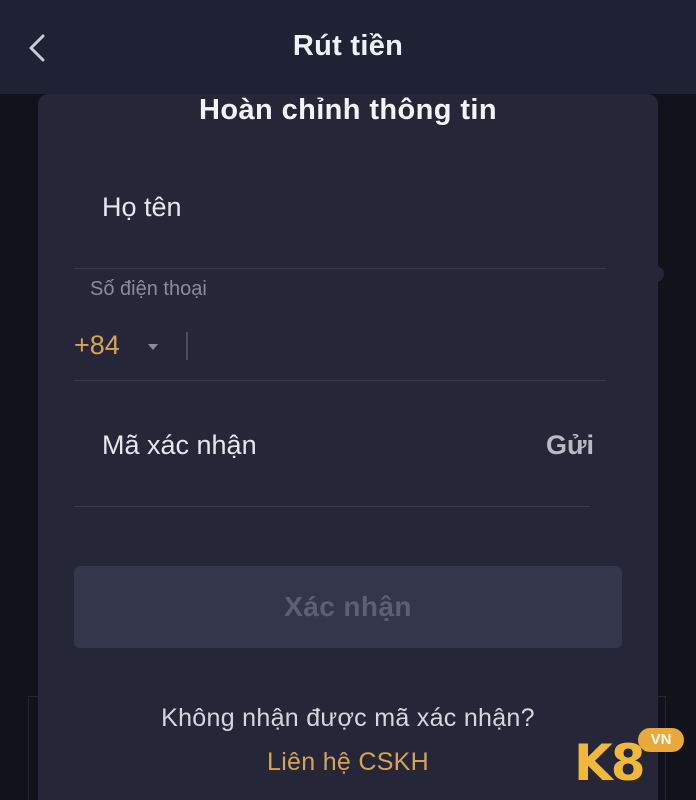  What do you see at coordinates (348, 718) in the screenshot?
I see `help-text: Không nhận được mã xác nhận?` at bounding box center [348, 718].